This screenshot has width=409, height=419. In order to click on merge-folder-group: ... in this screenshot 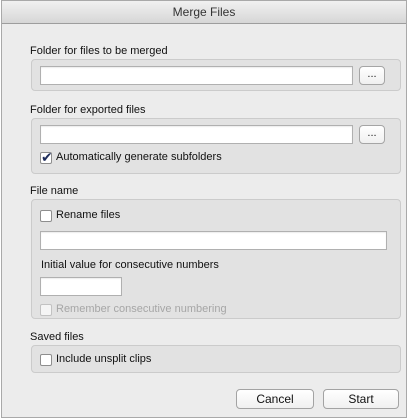, I will do `click(216, 75)`.